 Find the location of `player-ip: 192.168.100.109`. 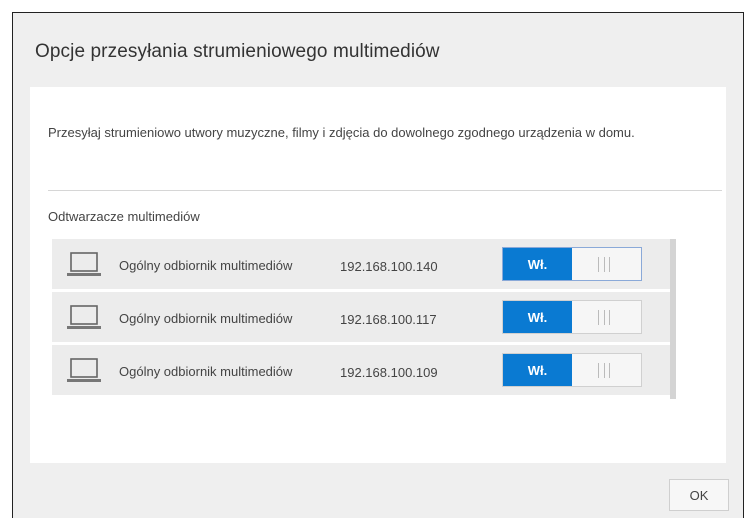

player-ip: 192.168.100.109 is located at coordinates (389, 372).